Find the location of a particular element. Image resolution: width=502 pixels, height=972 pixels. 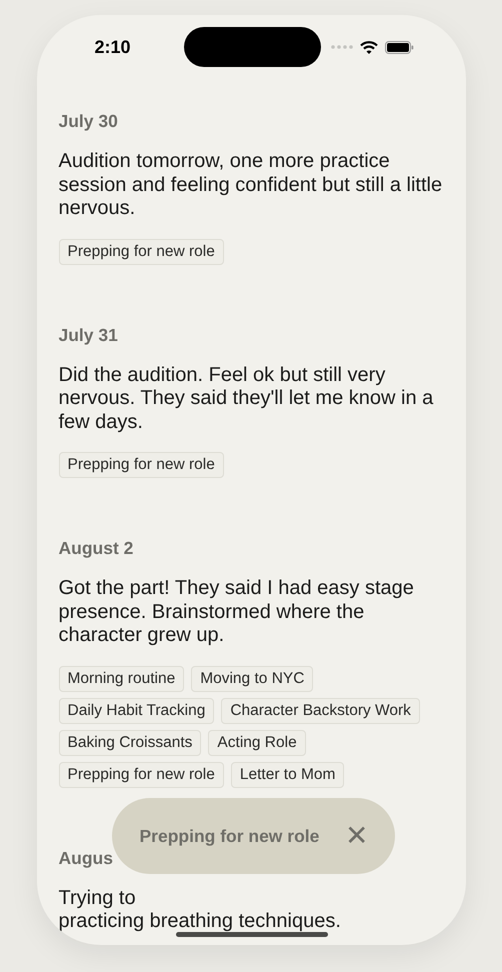

entry-text: Got the part! They said I had easy stage presence. Brainstormed where the character grew up. is located at coordinates (236, 612).